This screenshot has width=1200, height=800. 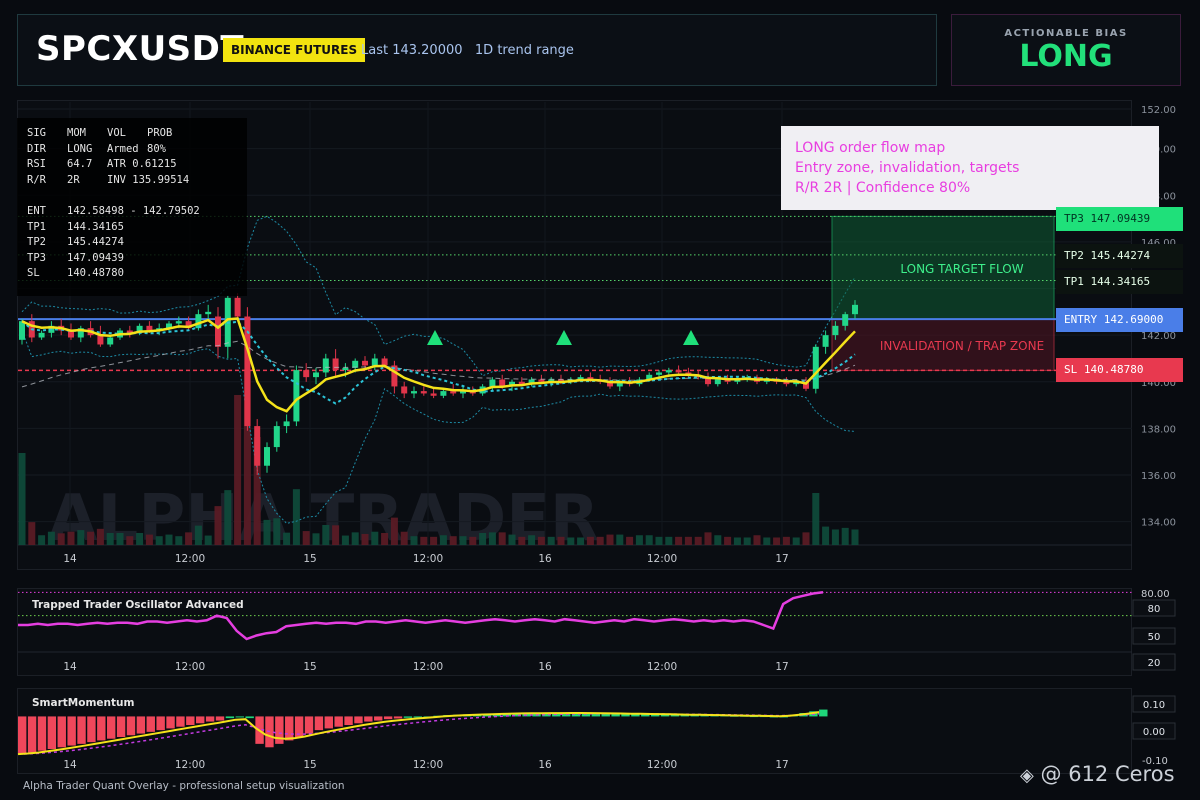 I want to click on sl-tag: SL 140.48780, so click(x=1119, y=370).